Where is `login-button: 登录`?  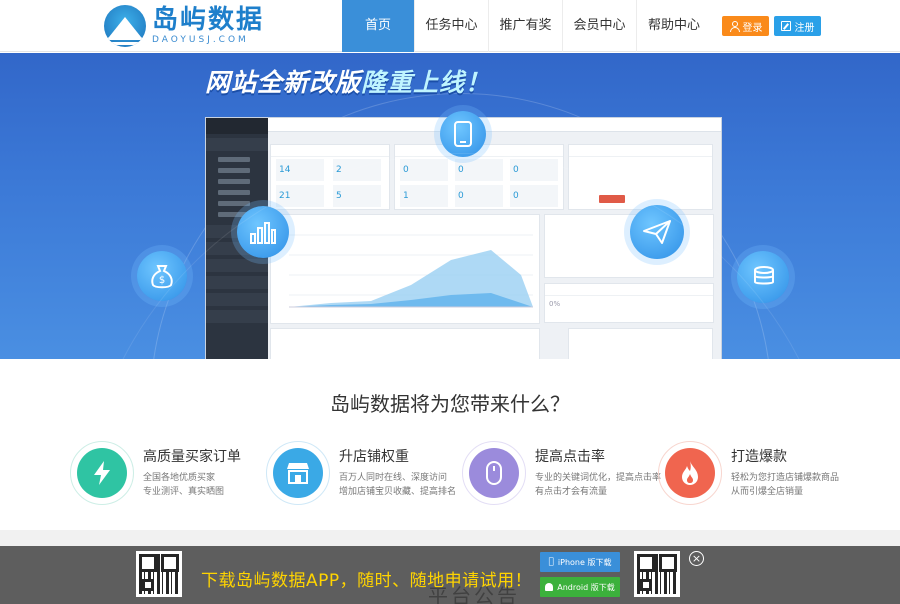 login-button: 登录 is located at coordinates (745, 26).